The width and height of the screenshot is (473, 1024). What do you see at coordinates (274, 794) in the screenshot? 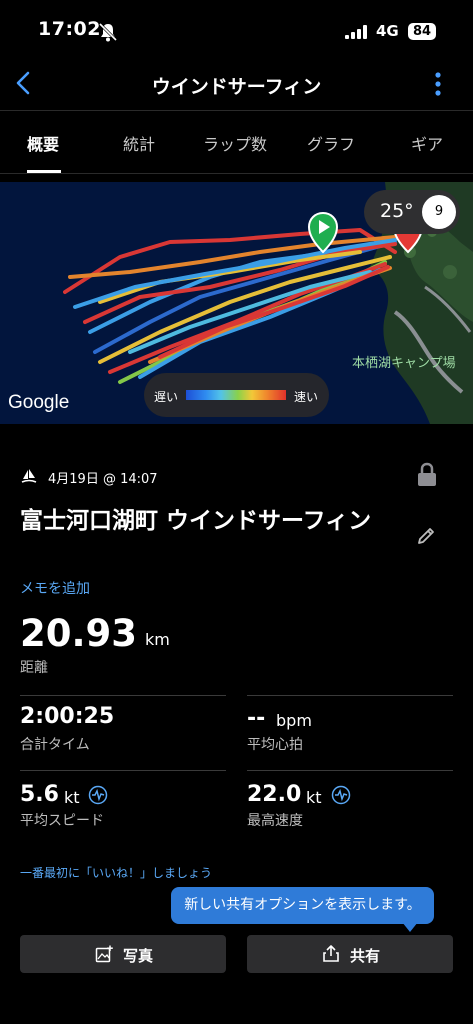
I see `max-speed-value: 22.0` at bounding box center [274, 794].